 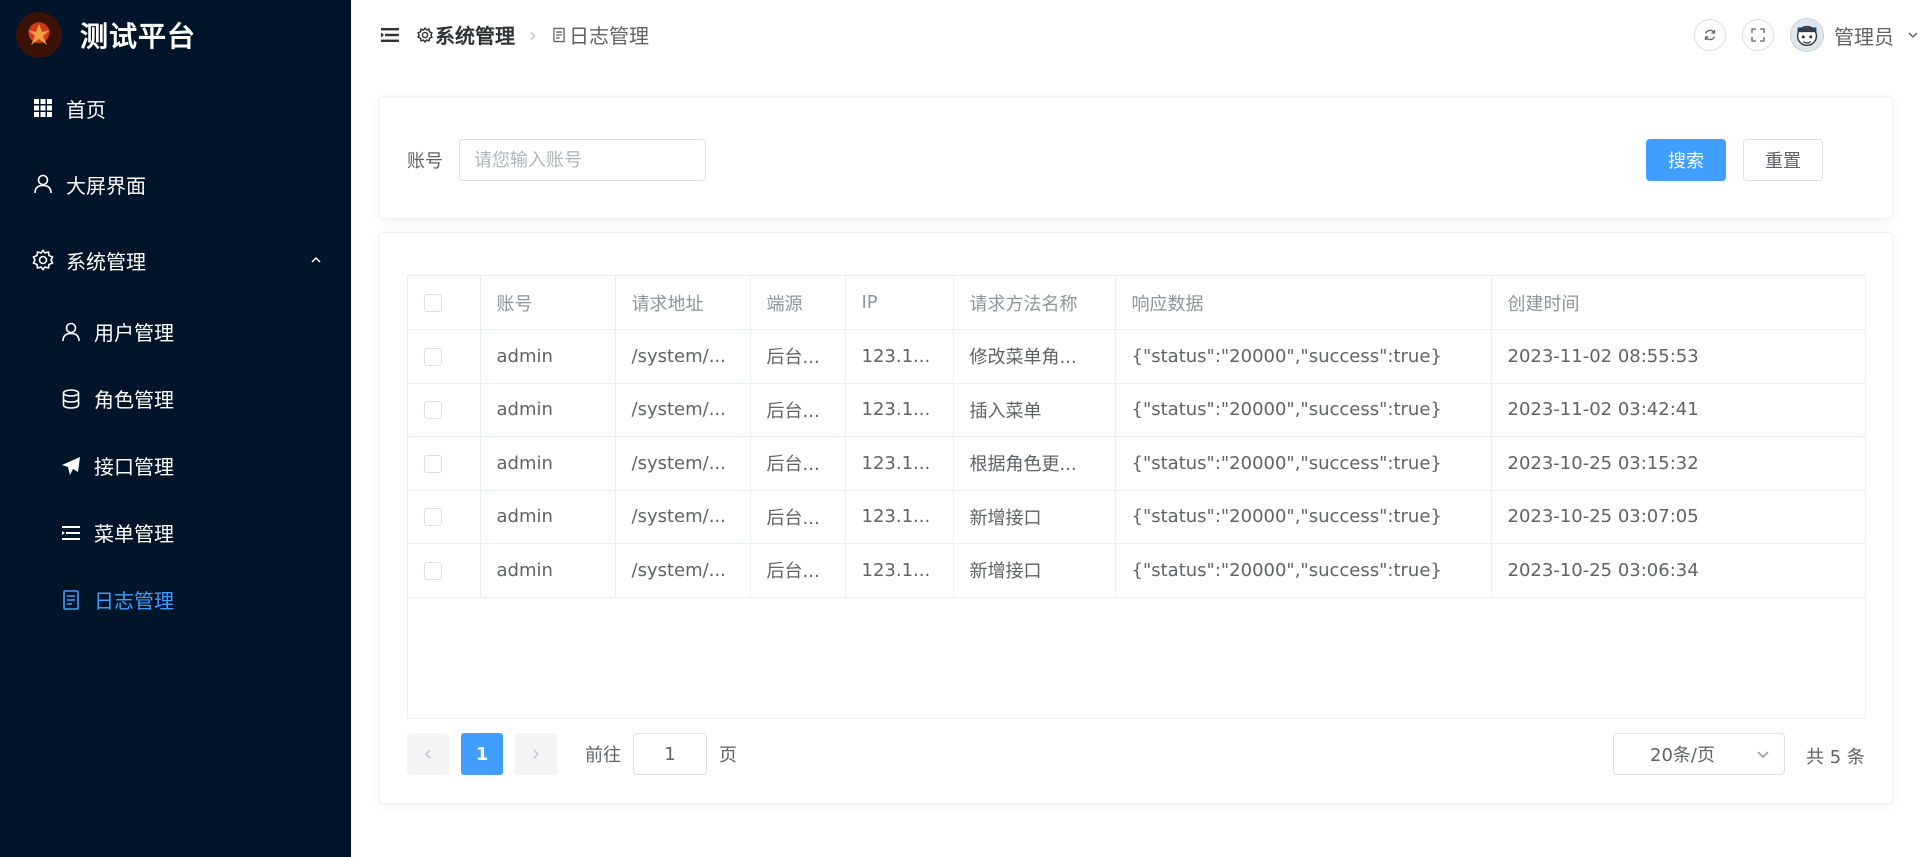 I want to click on column-header: 请求方法名称, so click(x=1034, y=303).